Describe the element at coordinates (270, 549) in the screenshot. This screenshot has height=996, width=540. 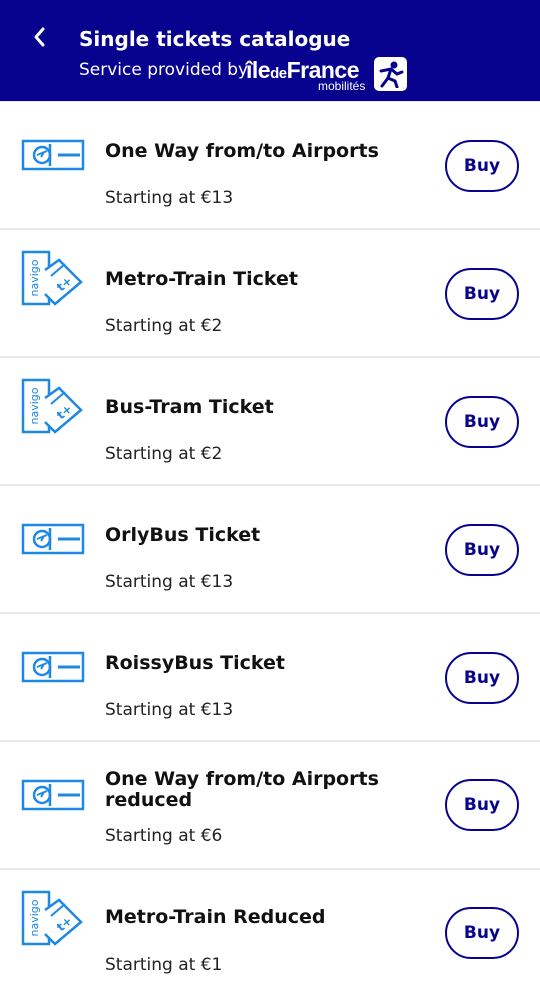
I see `list-item: OrlyBus Ticket Starting at €13 Buy` at that location.